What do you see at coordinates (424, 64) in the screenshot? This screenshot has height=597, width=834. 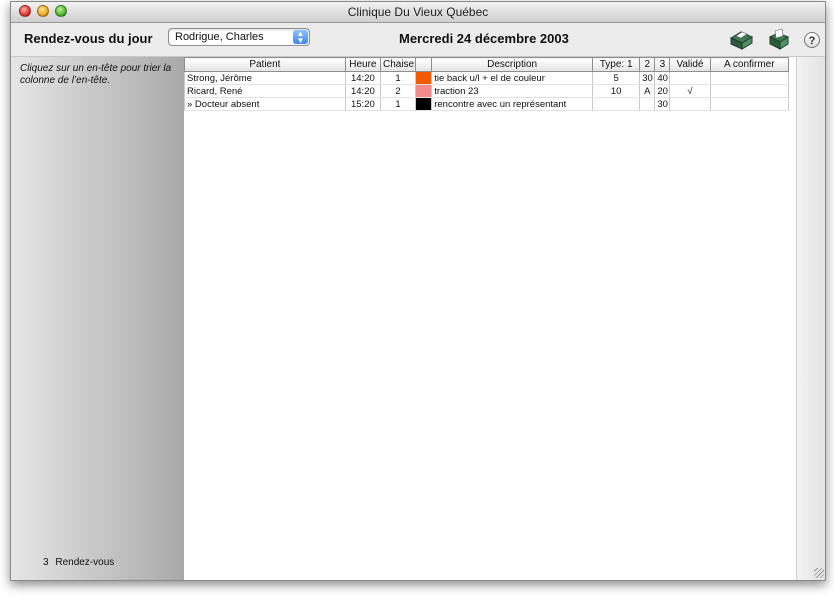 I see `column-header-color` at bounding box center [424, 64].